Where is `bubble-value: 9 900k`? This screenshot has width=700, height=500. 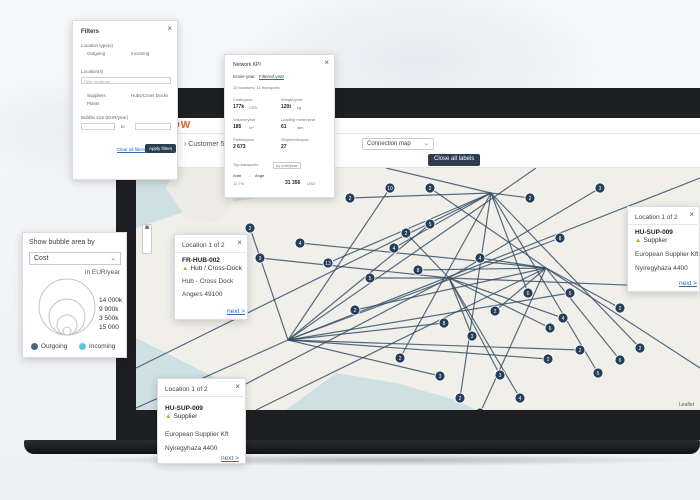
bubble-value: 9 900k is located at coordinates (109, 309).